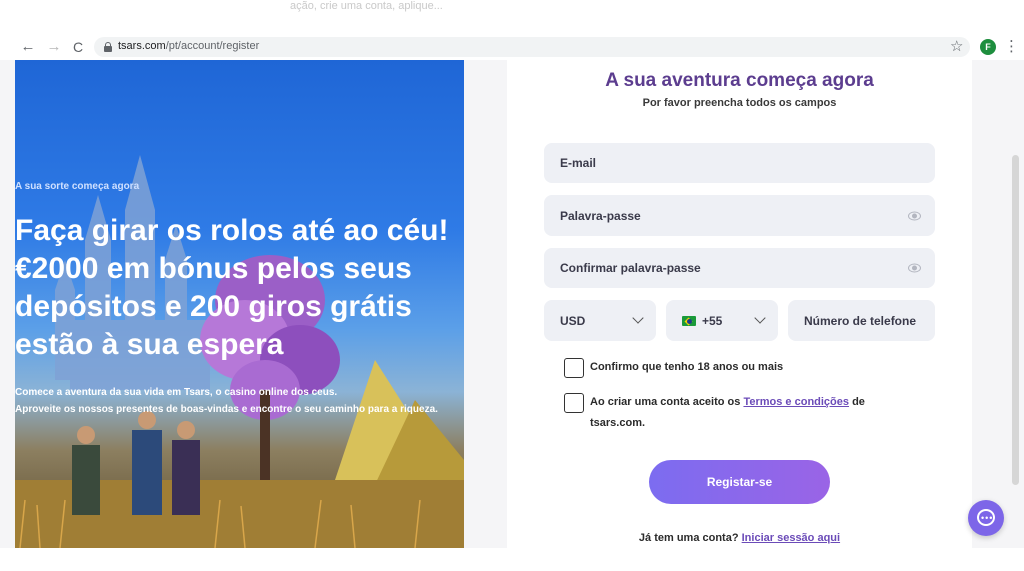  Describe the element at coordinates (914, 215) in the screenshot. I see `show-password-eye-icon` at that location.